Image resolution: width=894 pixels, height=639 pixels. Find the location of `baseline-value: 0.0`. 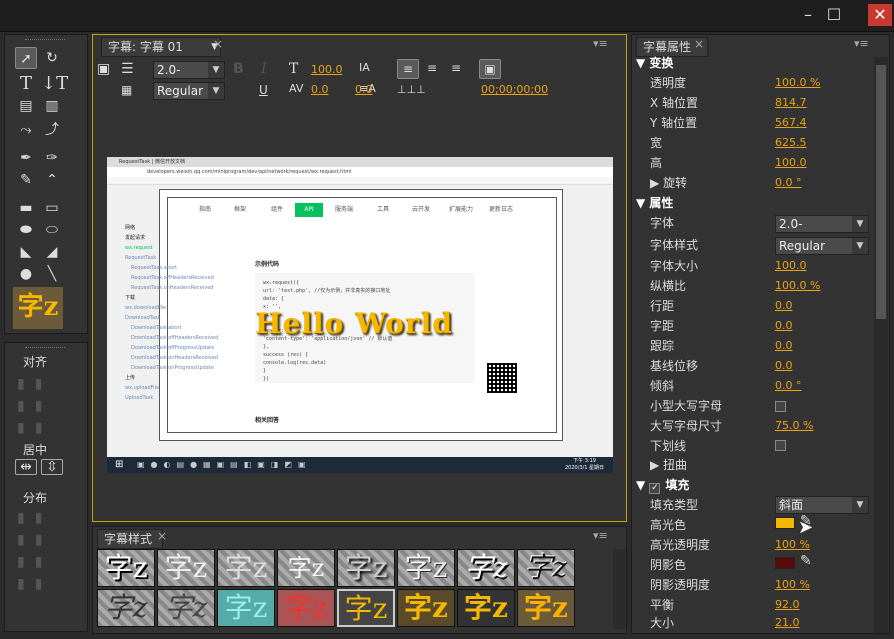

baseline-value: 0.0 is located at coordinates (784, 366).